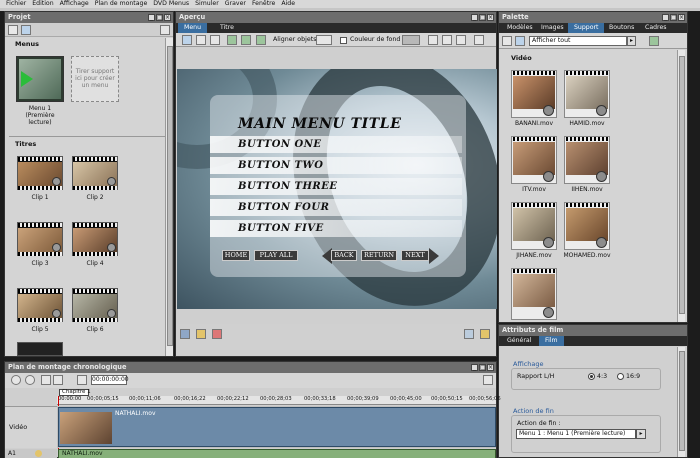  Describe the element at coordinates (343, 40) in the screenshot. I see `bg-color-checkbox` at that location.